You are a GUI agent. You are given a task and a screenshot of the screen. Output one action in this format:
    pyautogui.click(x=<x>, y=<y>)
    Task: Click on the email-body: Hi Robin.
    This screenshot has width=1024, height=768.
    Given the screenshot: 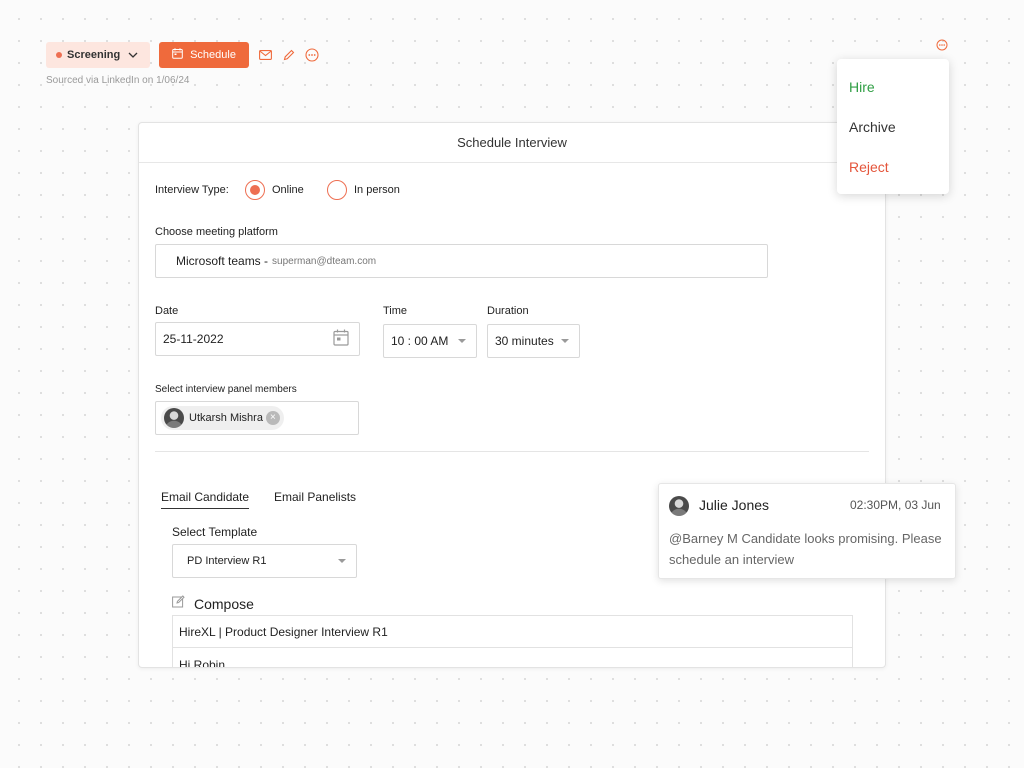 What is the action you would take?
    pyautogui.click(x=512, y=657)
    